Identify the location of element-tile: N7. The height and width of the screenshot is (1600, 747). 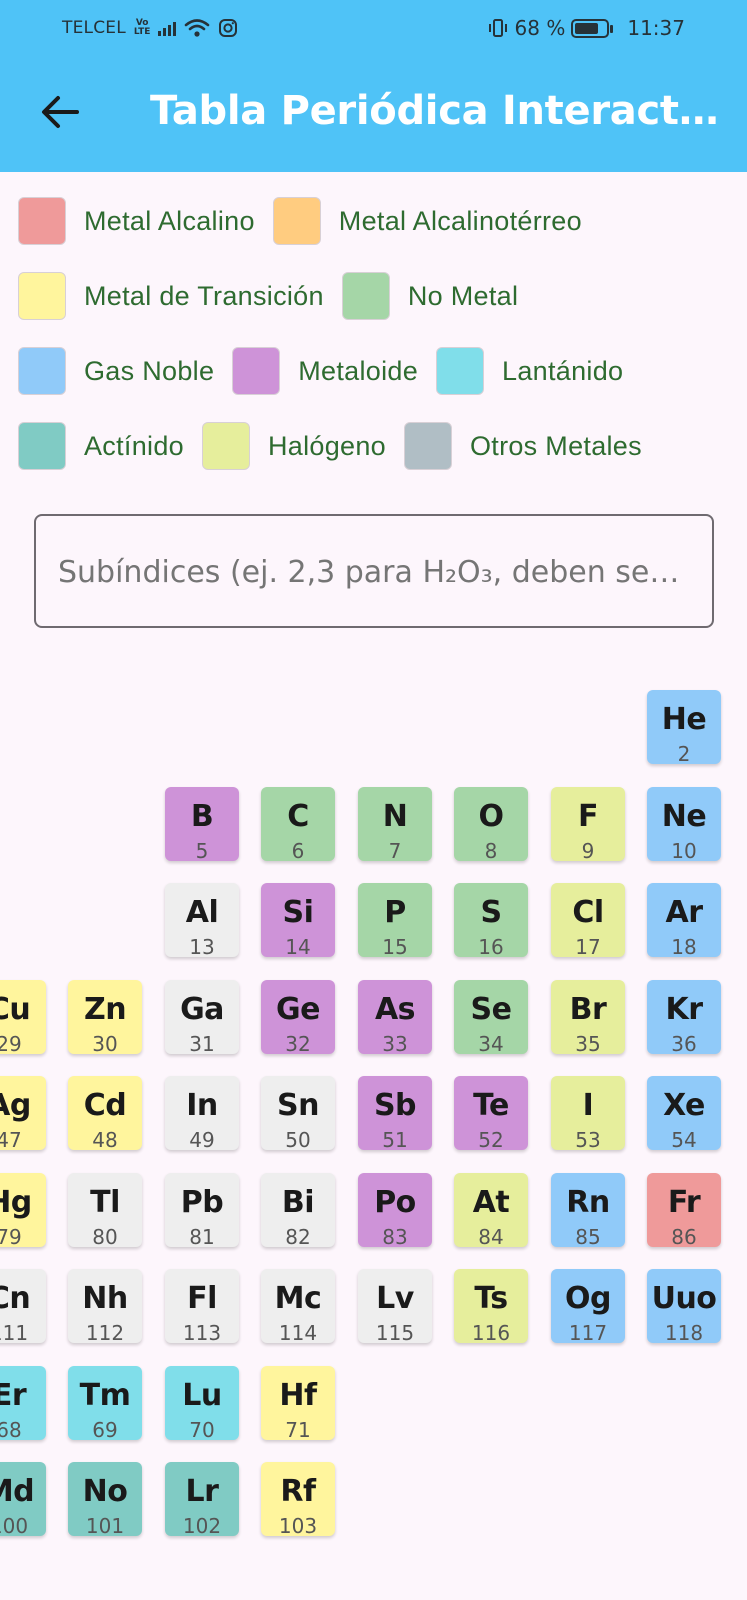
(395, 825).